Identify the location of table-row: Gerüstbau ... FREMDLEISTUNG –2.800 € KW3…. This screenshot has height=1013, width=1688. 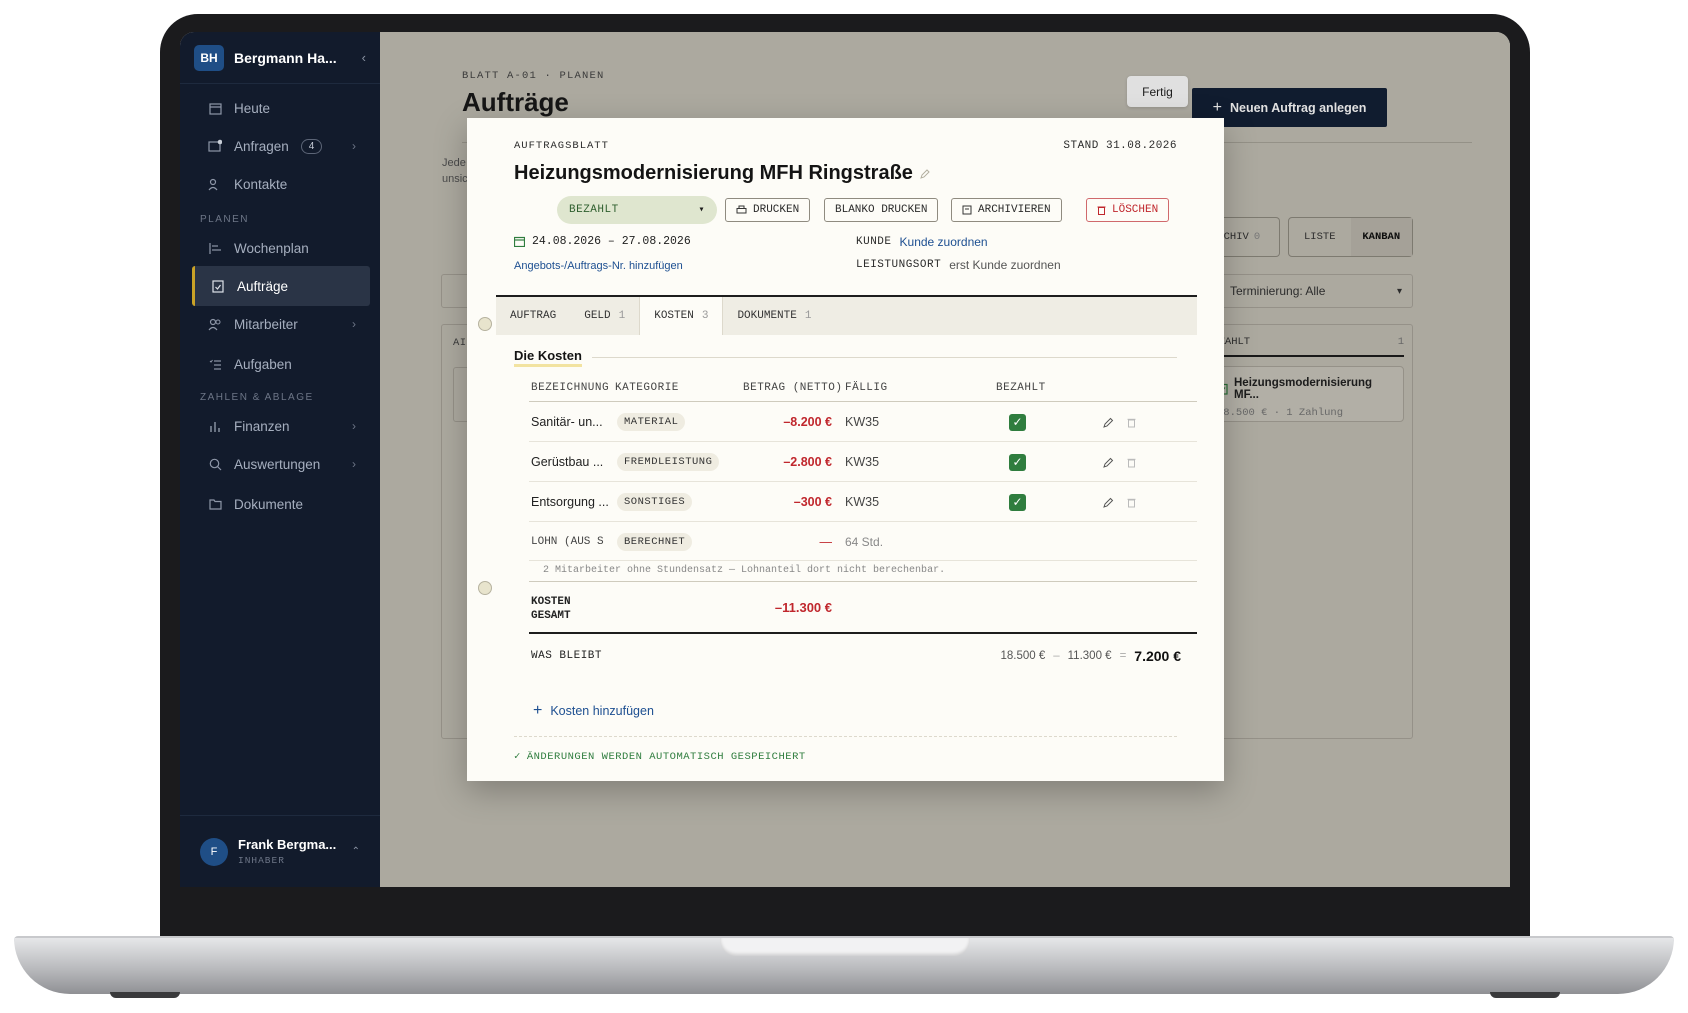
(863, 462).